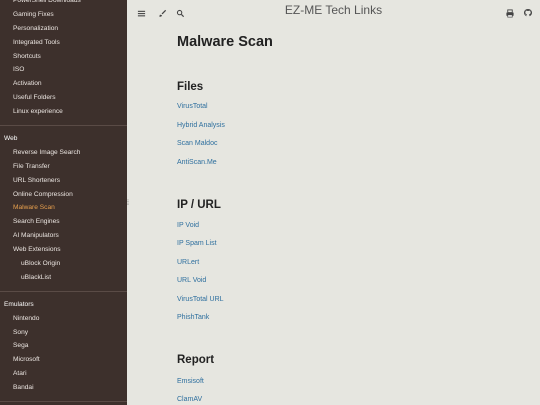 The width and height of the screenshot is (540, 405). I want to click on section-heading-files: Files, so click(190, 87).